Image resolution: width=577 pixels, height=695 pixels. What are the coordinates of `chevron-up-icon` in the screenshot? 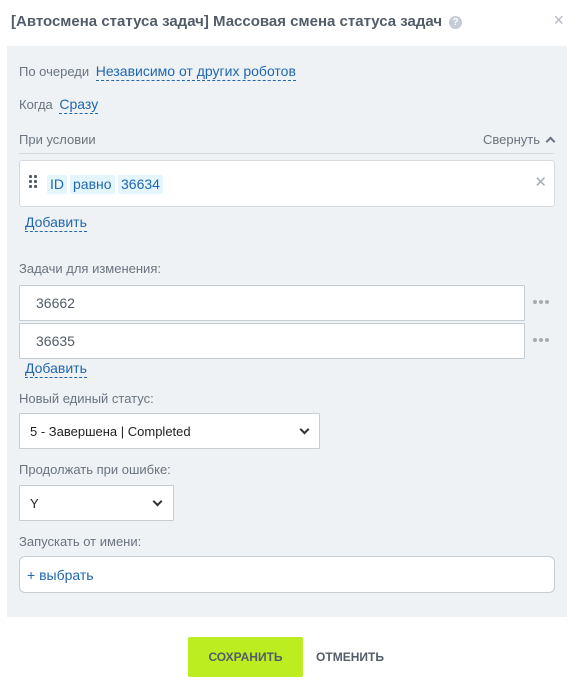 It's located at (550, 141).